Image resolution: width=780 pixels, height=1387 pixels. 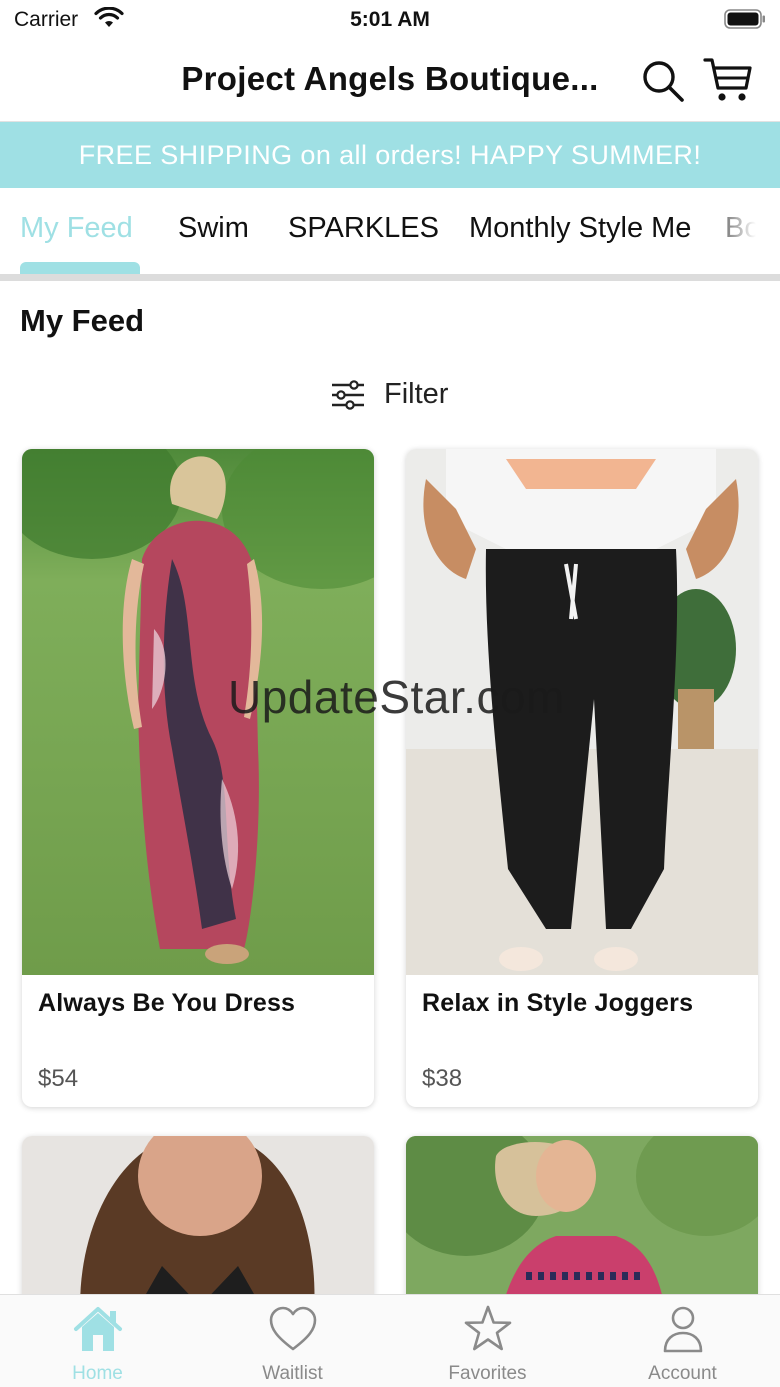 I want to click on product-price: $38, so click(x=442, y=1078).